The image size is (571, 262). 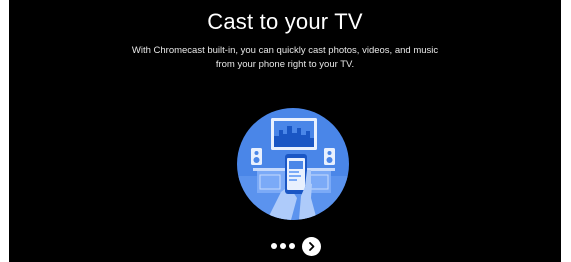 I want to click on illustration-svg, so click(x=293, y=164).